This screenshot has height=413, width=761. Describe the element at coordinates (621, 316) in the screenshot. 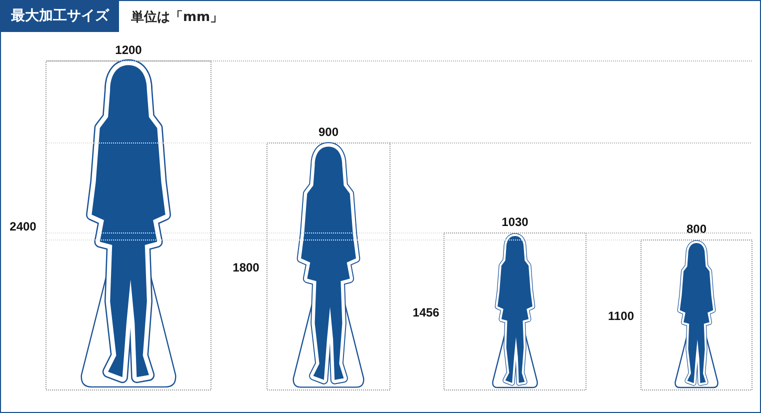

I see `height-label: 1100` at that location.